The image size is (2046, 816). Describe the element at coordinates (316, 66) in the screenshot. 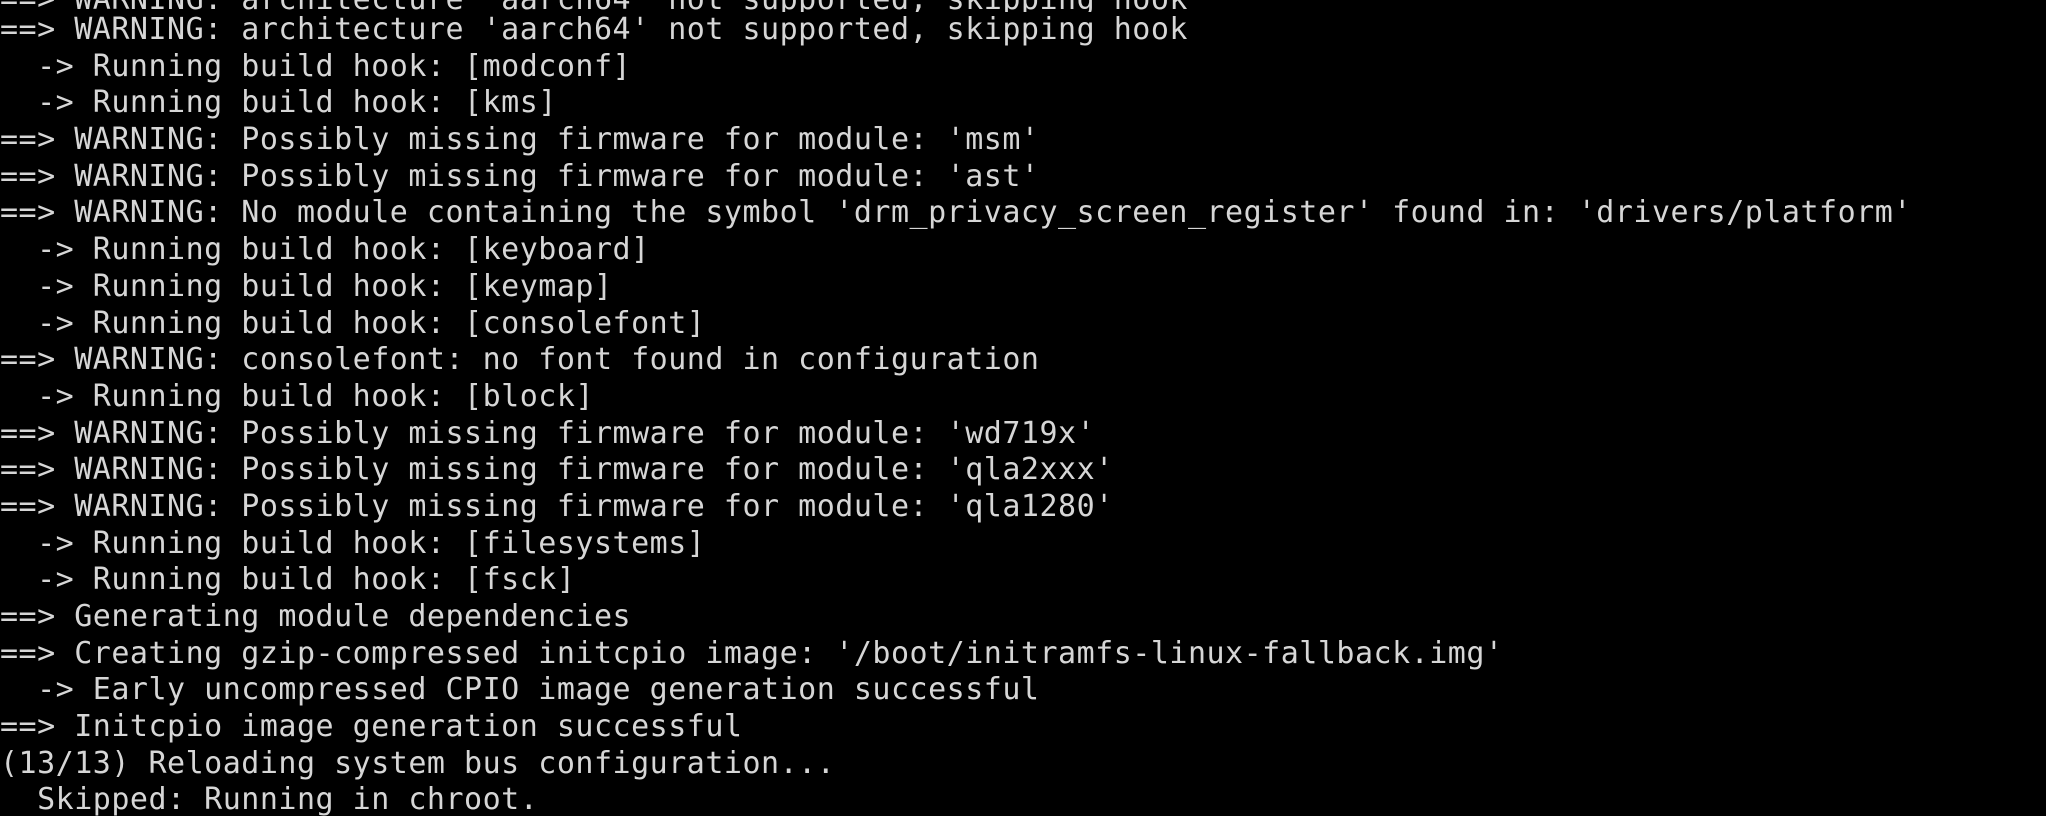

I see `terminal-line: -> Running build hook: [modconf]` at that location.